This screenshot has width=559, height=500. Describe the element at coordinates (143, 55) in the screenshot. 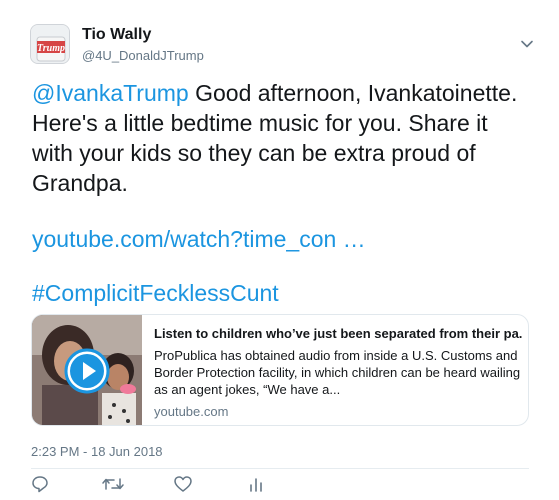

I see `user-handle: @4U_DonaldJTrump` at that location.